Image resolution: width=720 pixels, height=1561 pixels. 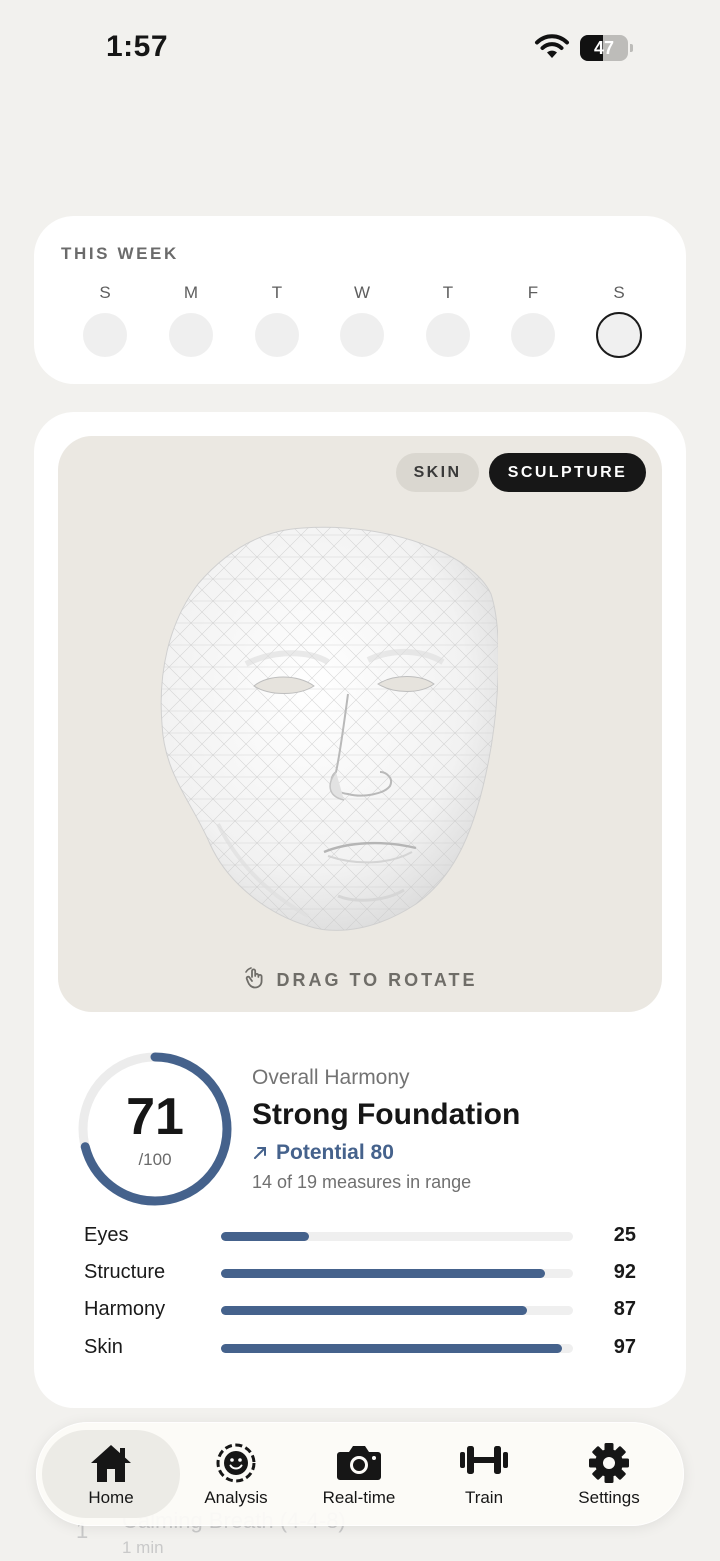 I want to click on day-thursday: T, so click(x=448, y=319).